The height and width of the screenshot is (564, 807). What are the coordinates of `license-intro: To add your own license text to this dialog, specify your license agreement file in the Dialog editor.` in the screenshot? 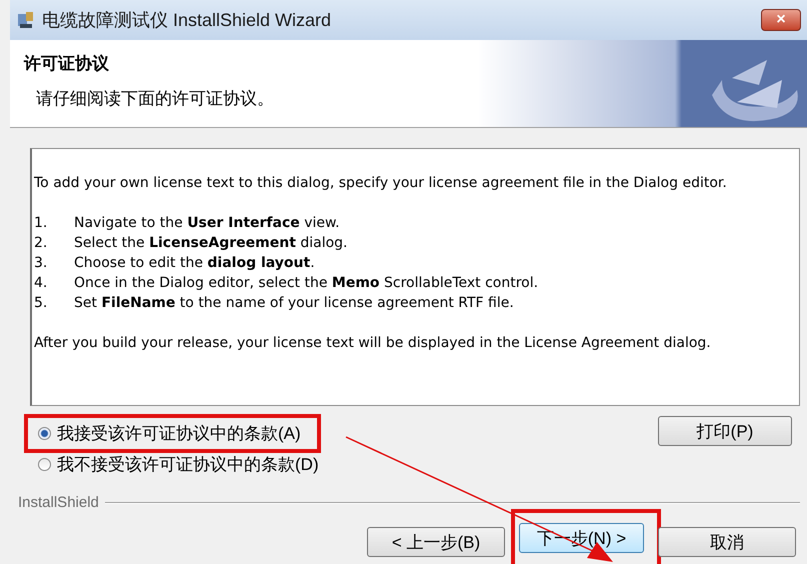 It's located at (381, 183).